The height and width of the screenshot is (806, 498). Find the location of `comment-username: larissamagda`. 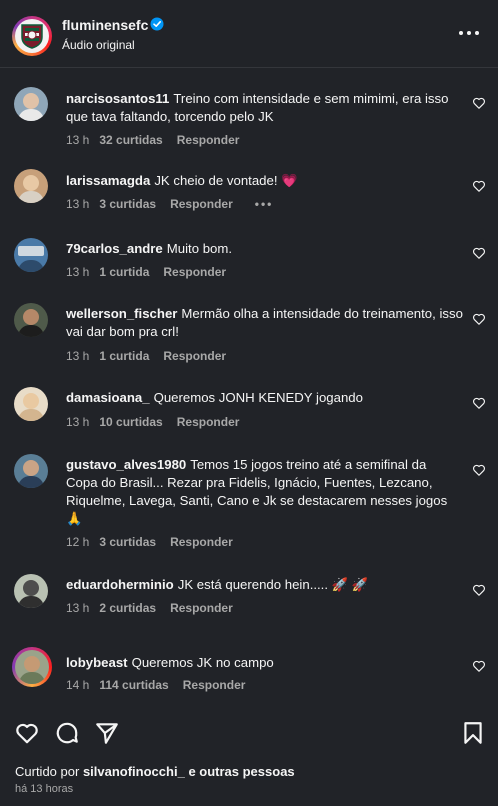

comment-username: larissamagda is located at coordinates (108, 180).